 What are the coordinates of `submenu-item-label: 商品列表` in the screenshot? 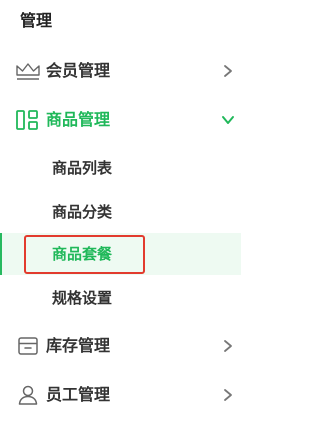 It's located at (82, 168).